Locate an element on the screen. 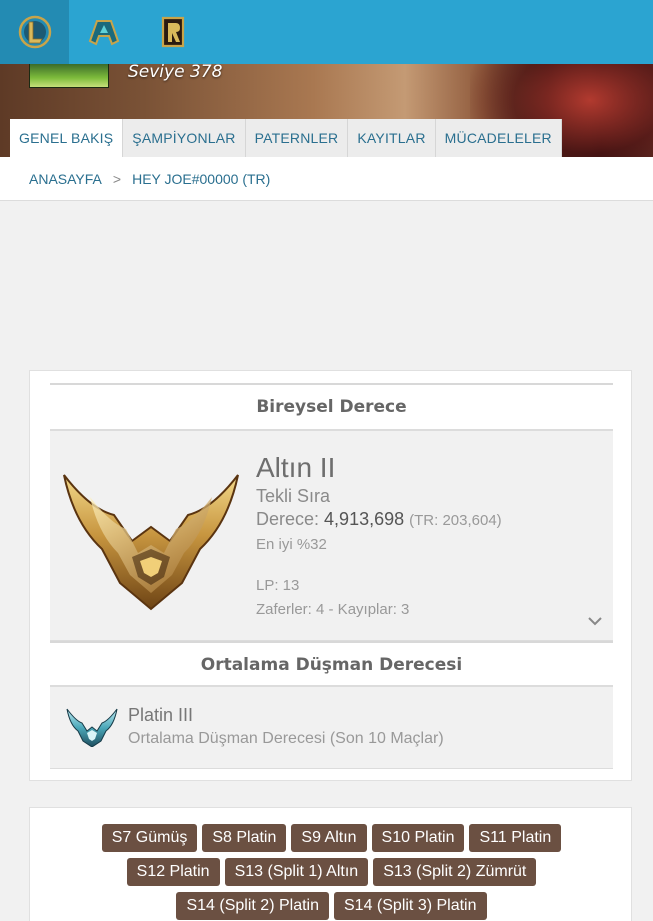 This screenshot has width=653, height=921. runeterra-logo-icon is located at coordinates (172, 32).